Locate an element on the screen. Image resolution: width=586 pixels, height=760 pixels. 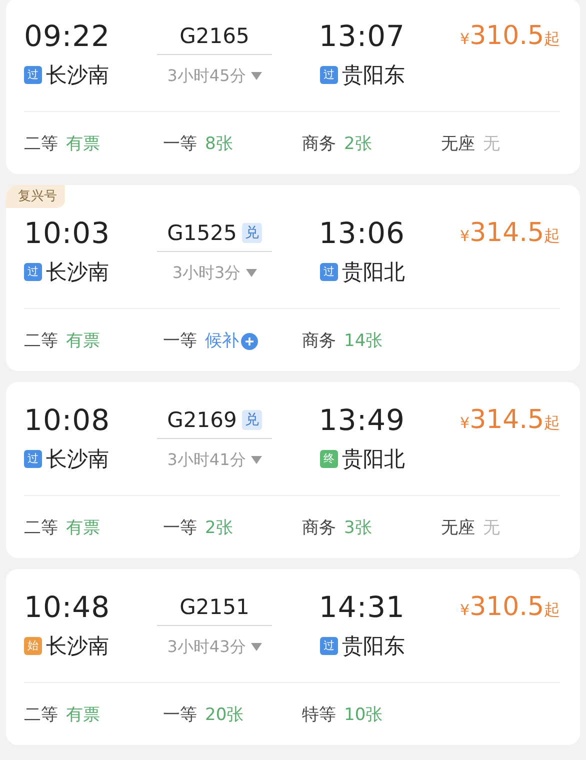
train-number: G2151 is located at coordinates (215, 607).